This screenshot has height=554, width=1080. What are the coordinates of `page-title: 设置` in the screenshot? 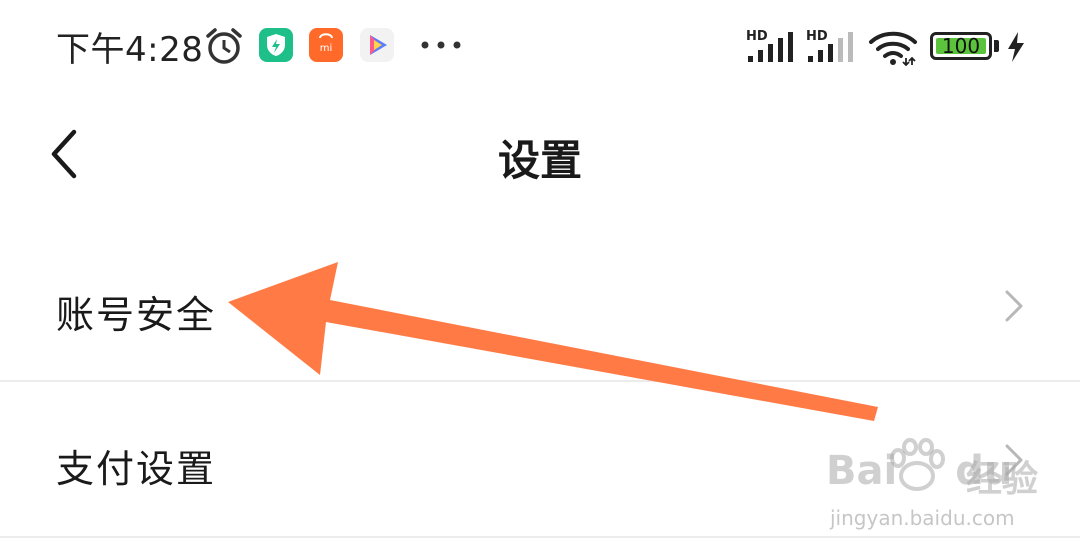 It's located at (539, 160).